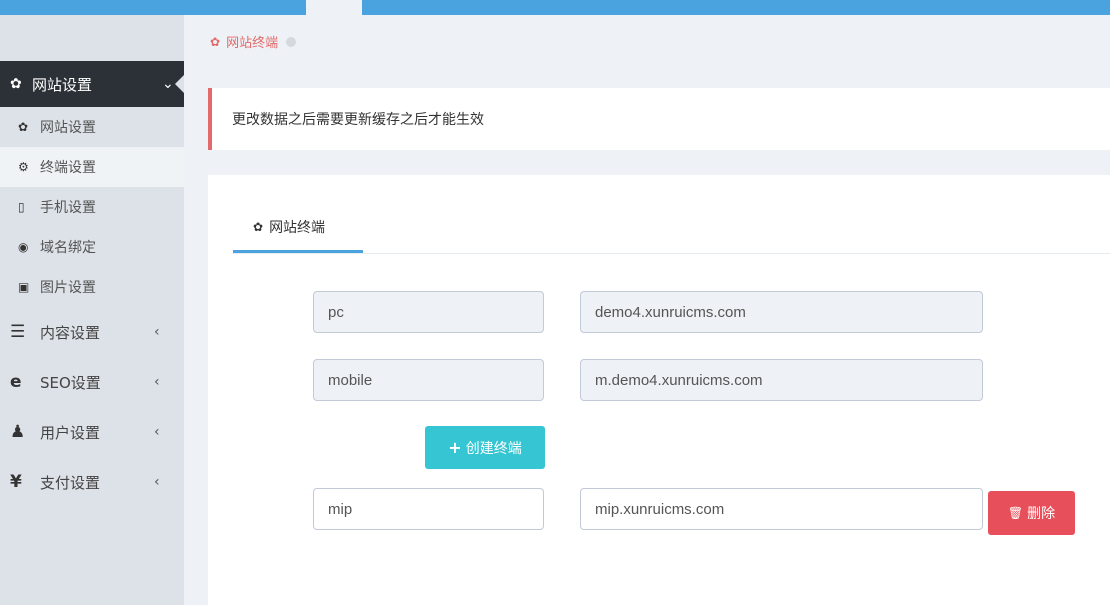  What do you see at coordinates (291, 41) in the screenshot?
I see `breadcrumb-dot-icon` at bounding box center [291, 41].